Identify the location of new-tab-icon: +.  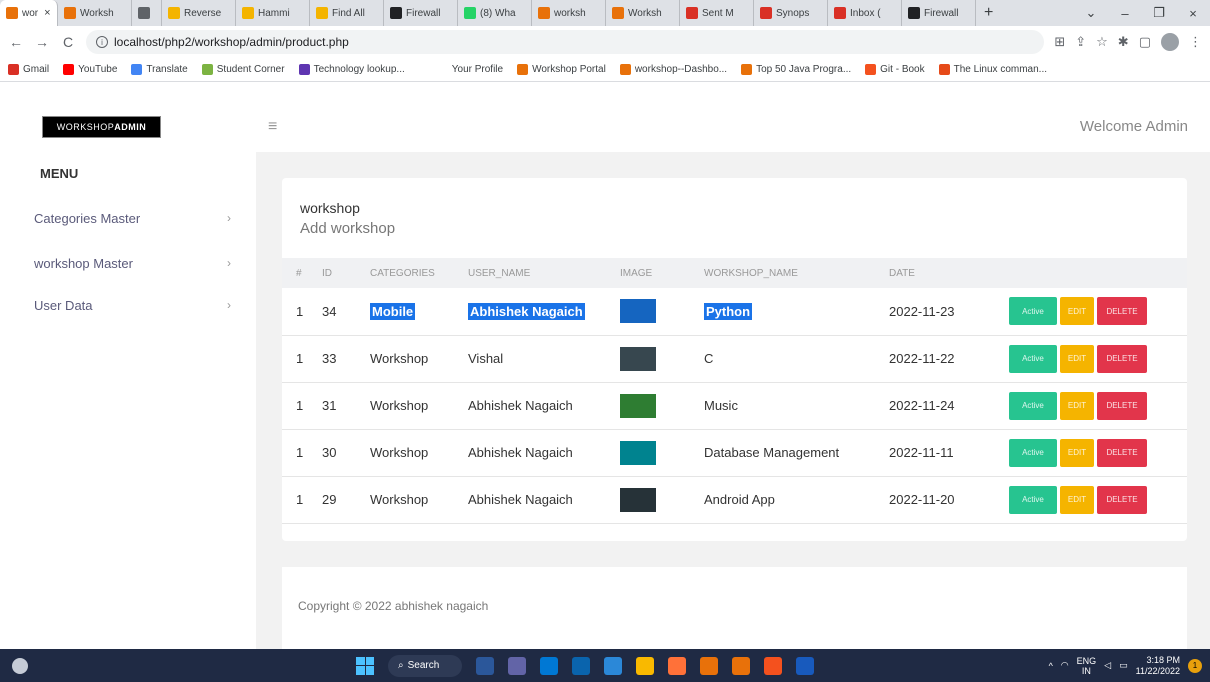
(988, 13).